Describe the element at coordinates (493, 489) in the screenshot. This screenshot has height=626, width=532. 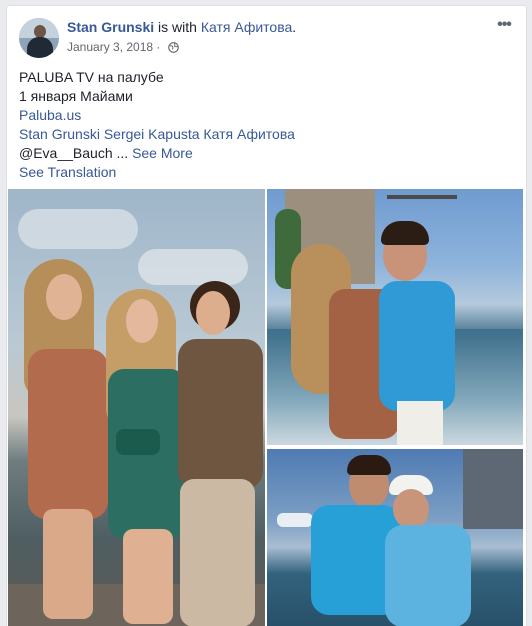
I see `building-shape` at that location.